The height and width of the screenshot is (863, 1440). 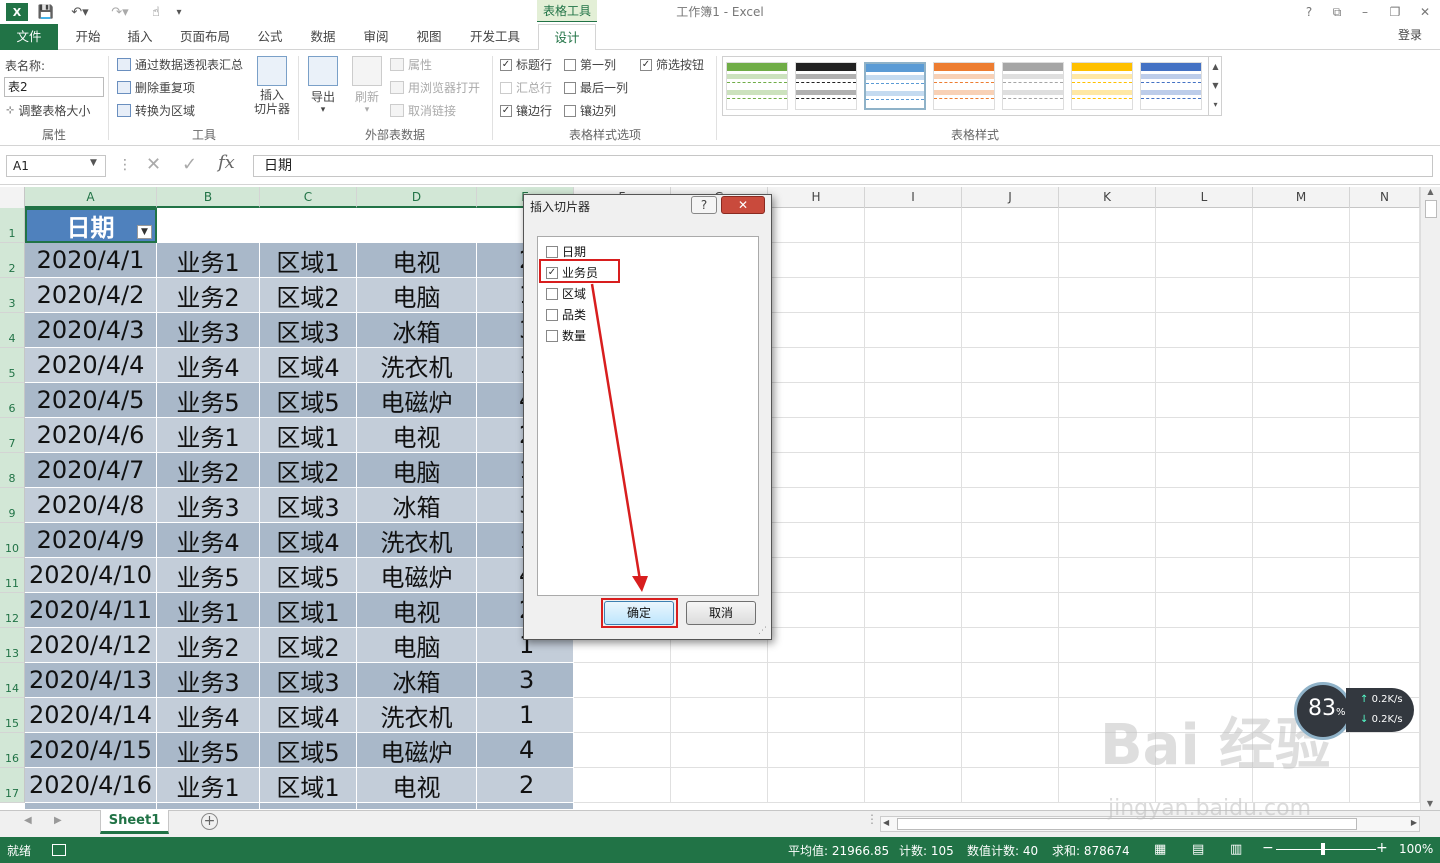 I want to click on table-cell: 2020/4/13, so click(x=91, y=680).